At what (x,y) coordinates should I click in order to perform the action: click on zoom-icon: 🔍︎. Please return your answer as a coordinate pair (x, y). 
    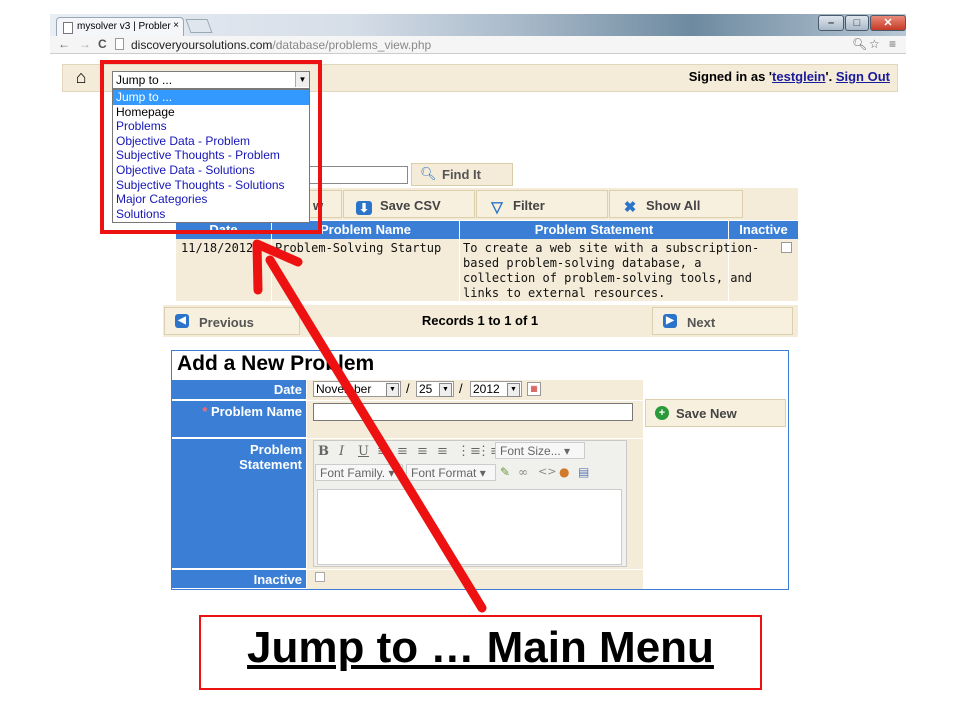
    Looking at the image, I should click on (859, 44).